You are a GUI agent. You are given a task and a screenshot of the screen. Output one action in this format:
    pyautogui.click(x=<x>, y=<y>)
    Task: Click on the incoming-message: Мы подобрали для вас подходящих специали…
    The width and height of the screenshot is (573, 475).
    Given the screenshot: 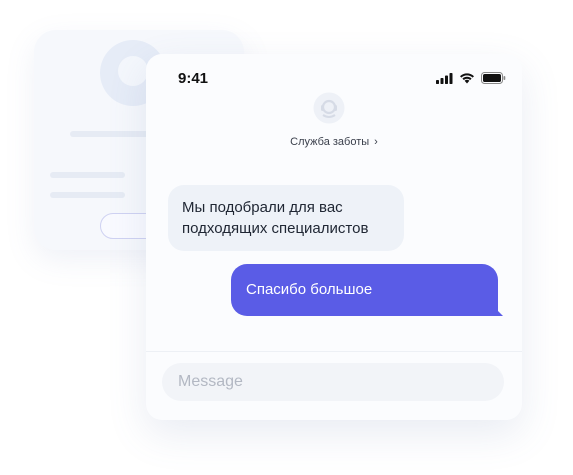 What is the action you would take?
    pyautogui.click(x=286, y=218)
    